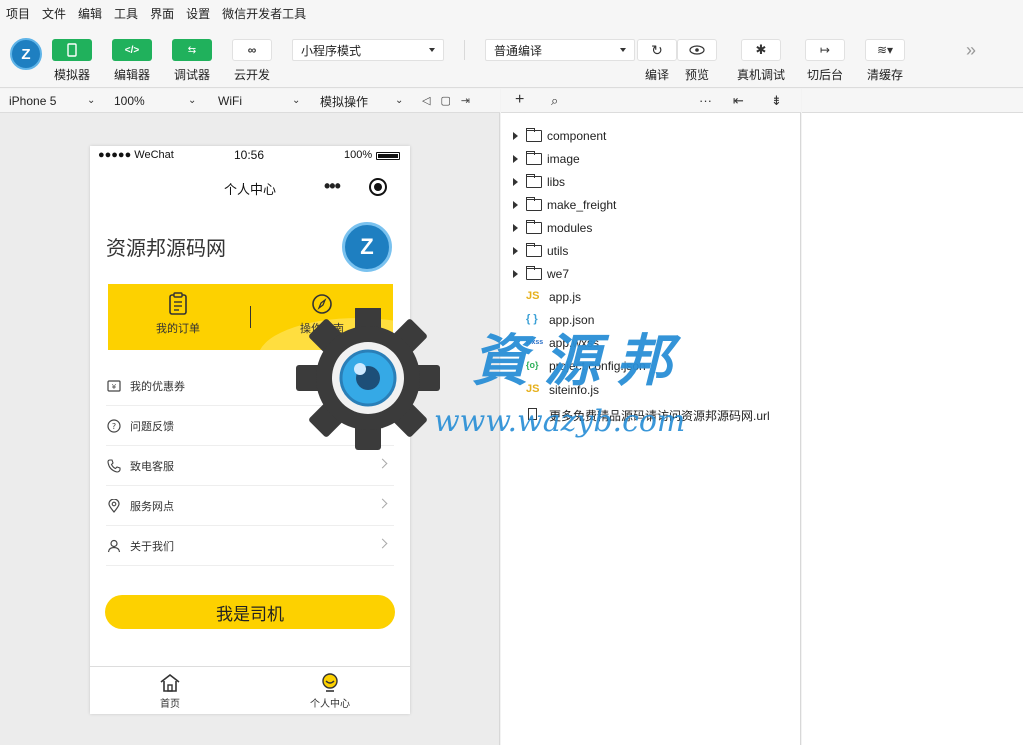 This screenshot has width=1023, height=745. I want to click on tab-home-label: 首页, so click(170, 704).